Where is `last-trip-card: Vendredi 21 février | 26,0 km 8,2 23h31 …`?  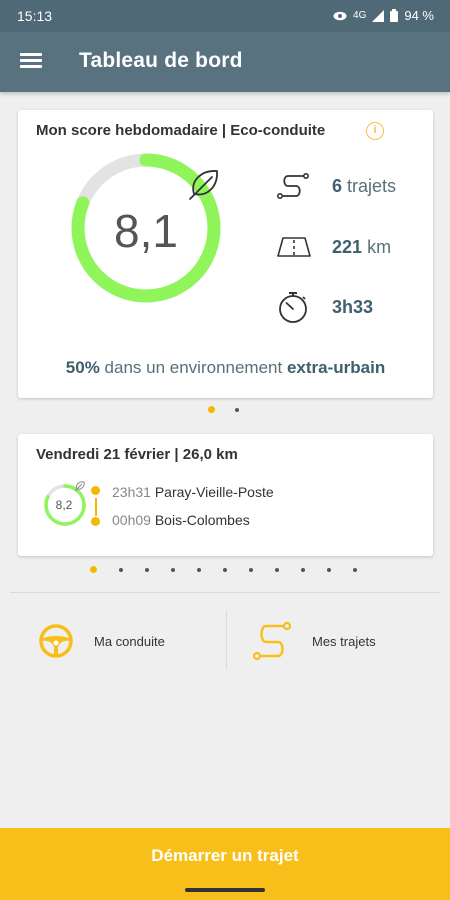
last-trip-card: Vendredi 21 février | 26,0 km 8,2 23h31 … is located at coordinates (225, 495).